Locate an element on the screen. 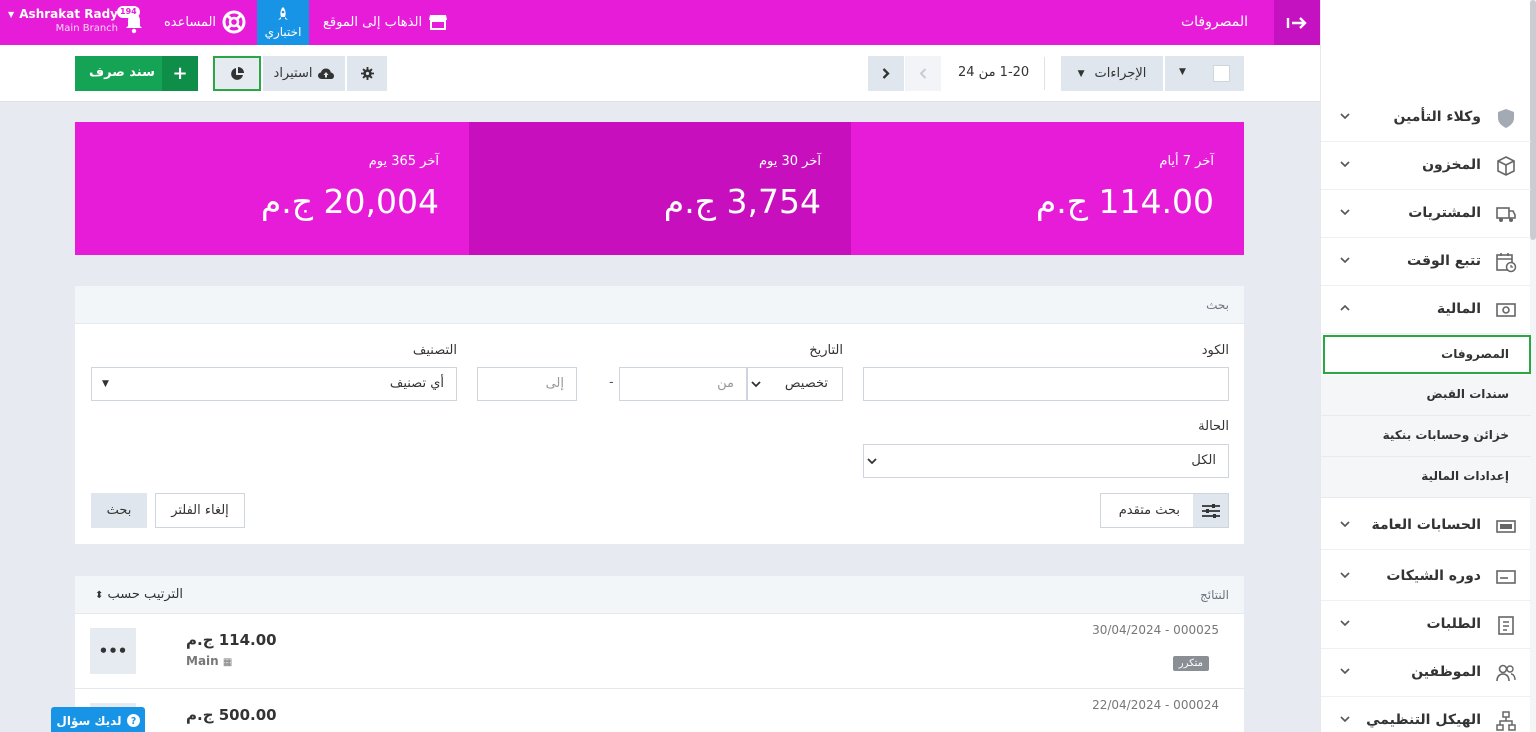 The height and width of the screenshot is (732, 1536). code-input is located at coordinates (1046, 384).